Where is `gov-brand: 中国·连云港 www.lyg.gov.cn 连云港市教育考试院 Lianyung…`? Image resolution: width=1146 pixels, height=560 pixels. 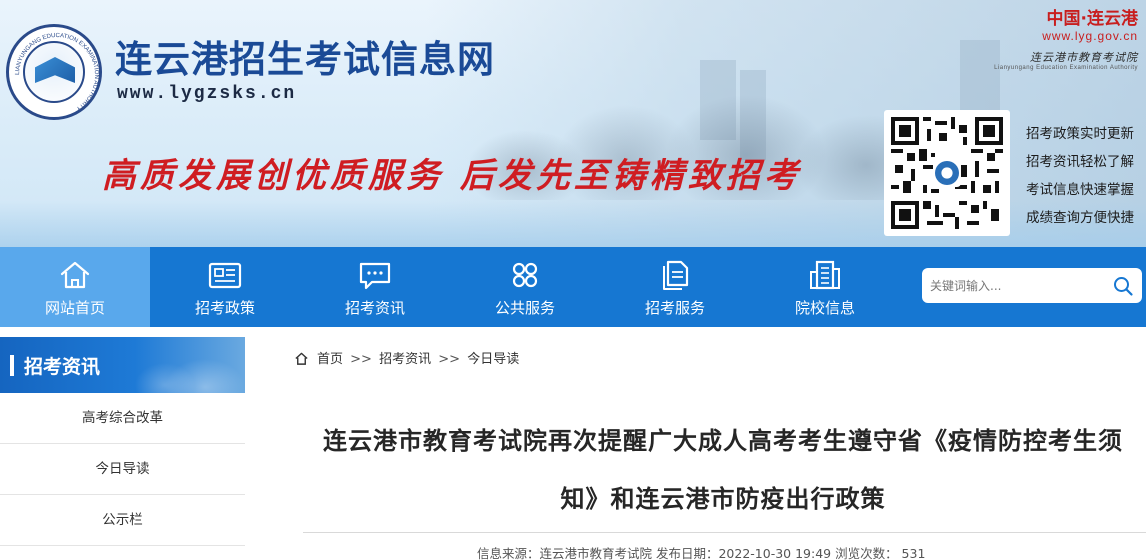
gov-brand: 中国·连云港 www.lyg.gov.cn 连云港市教育考试院 Lianyung… is located at coordinates (1066, 37).